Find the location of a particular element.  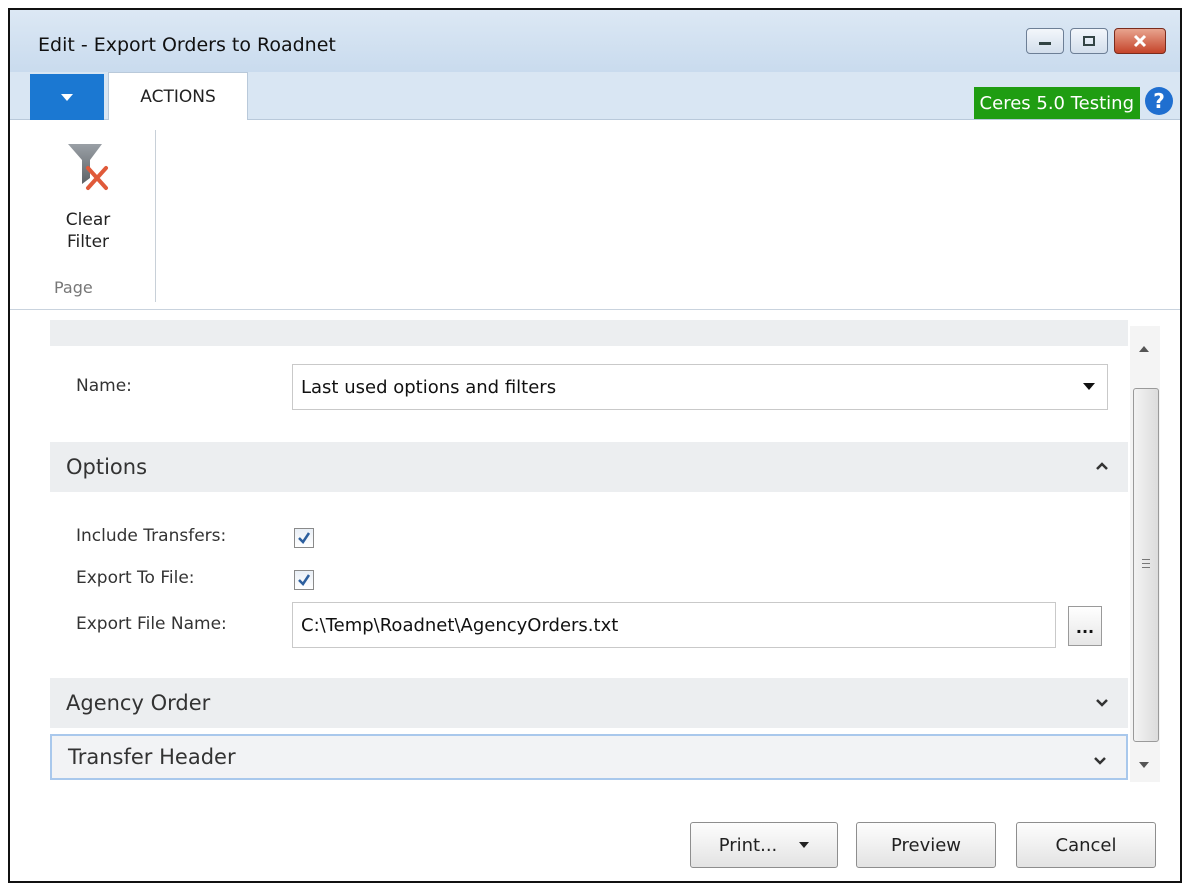

maximize-icon is located at coordinates (1089, 41).